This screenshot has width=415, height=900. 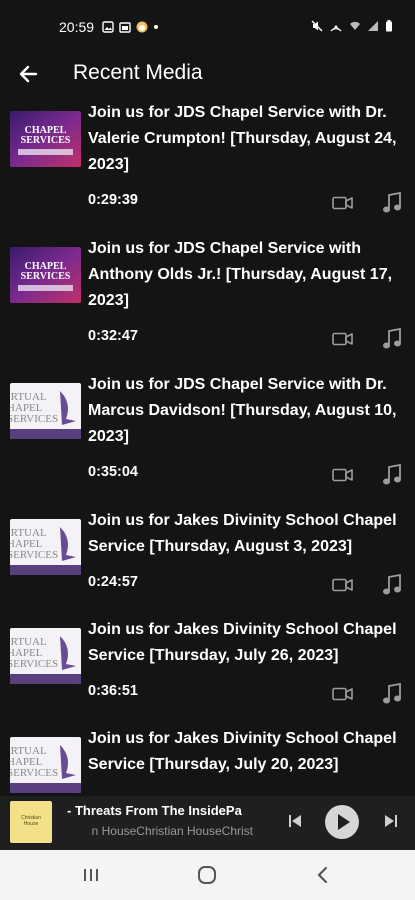 I want to click on signal-icon, so click(x=373, y=26).